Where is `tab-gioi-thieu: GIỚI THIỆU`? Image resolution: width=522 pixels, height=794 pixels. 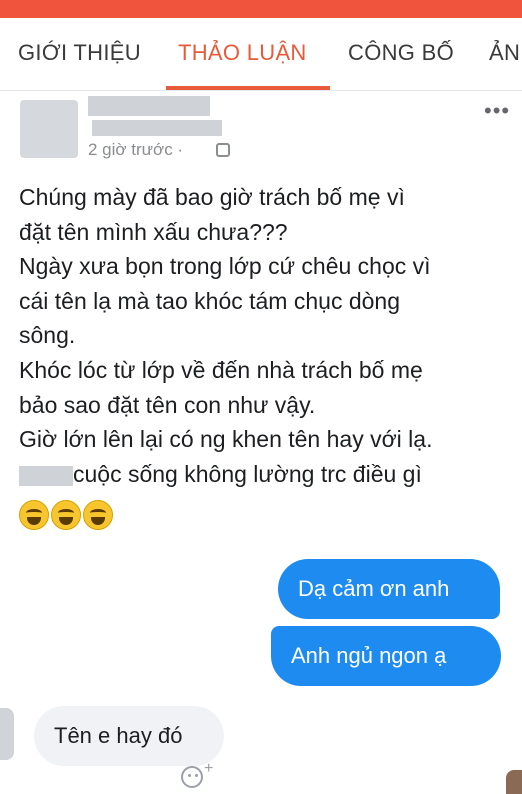 tab-gioi-thieu: GIỚI THIỆU is located at coordinates (79, 53).